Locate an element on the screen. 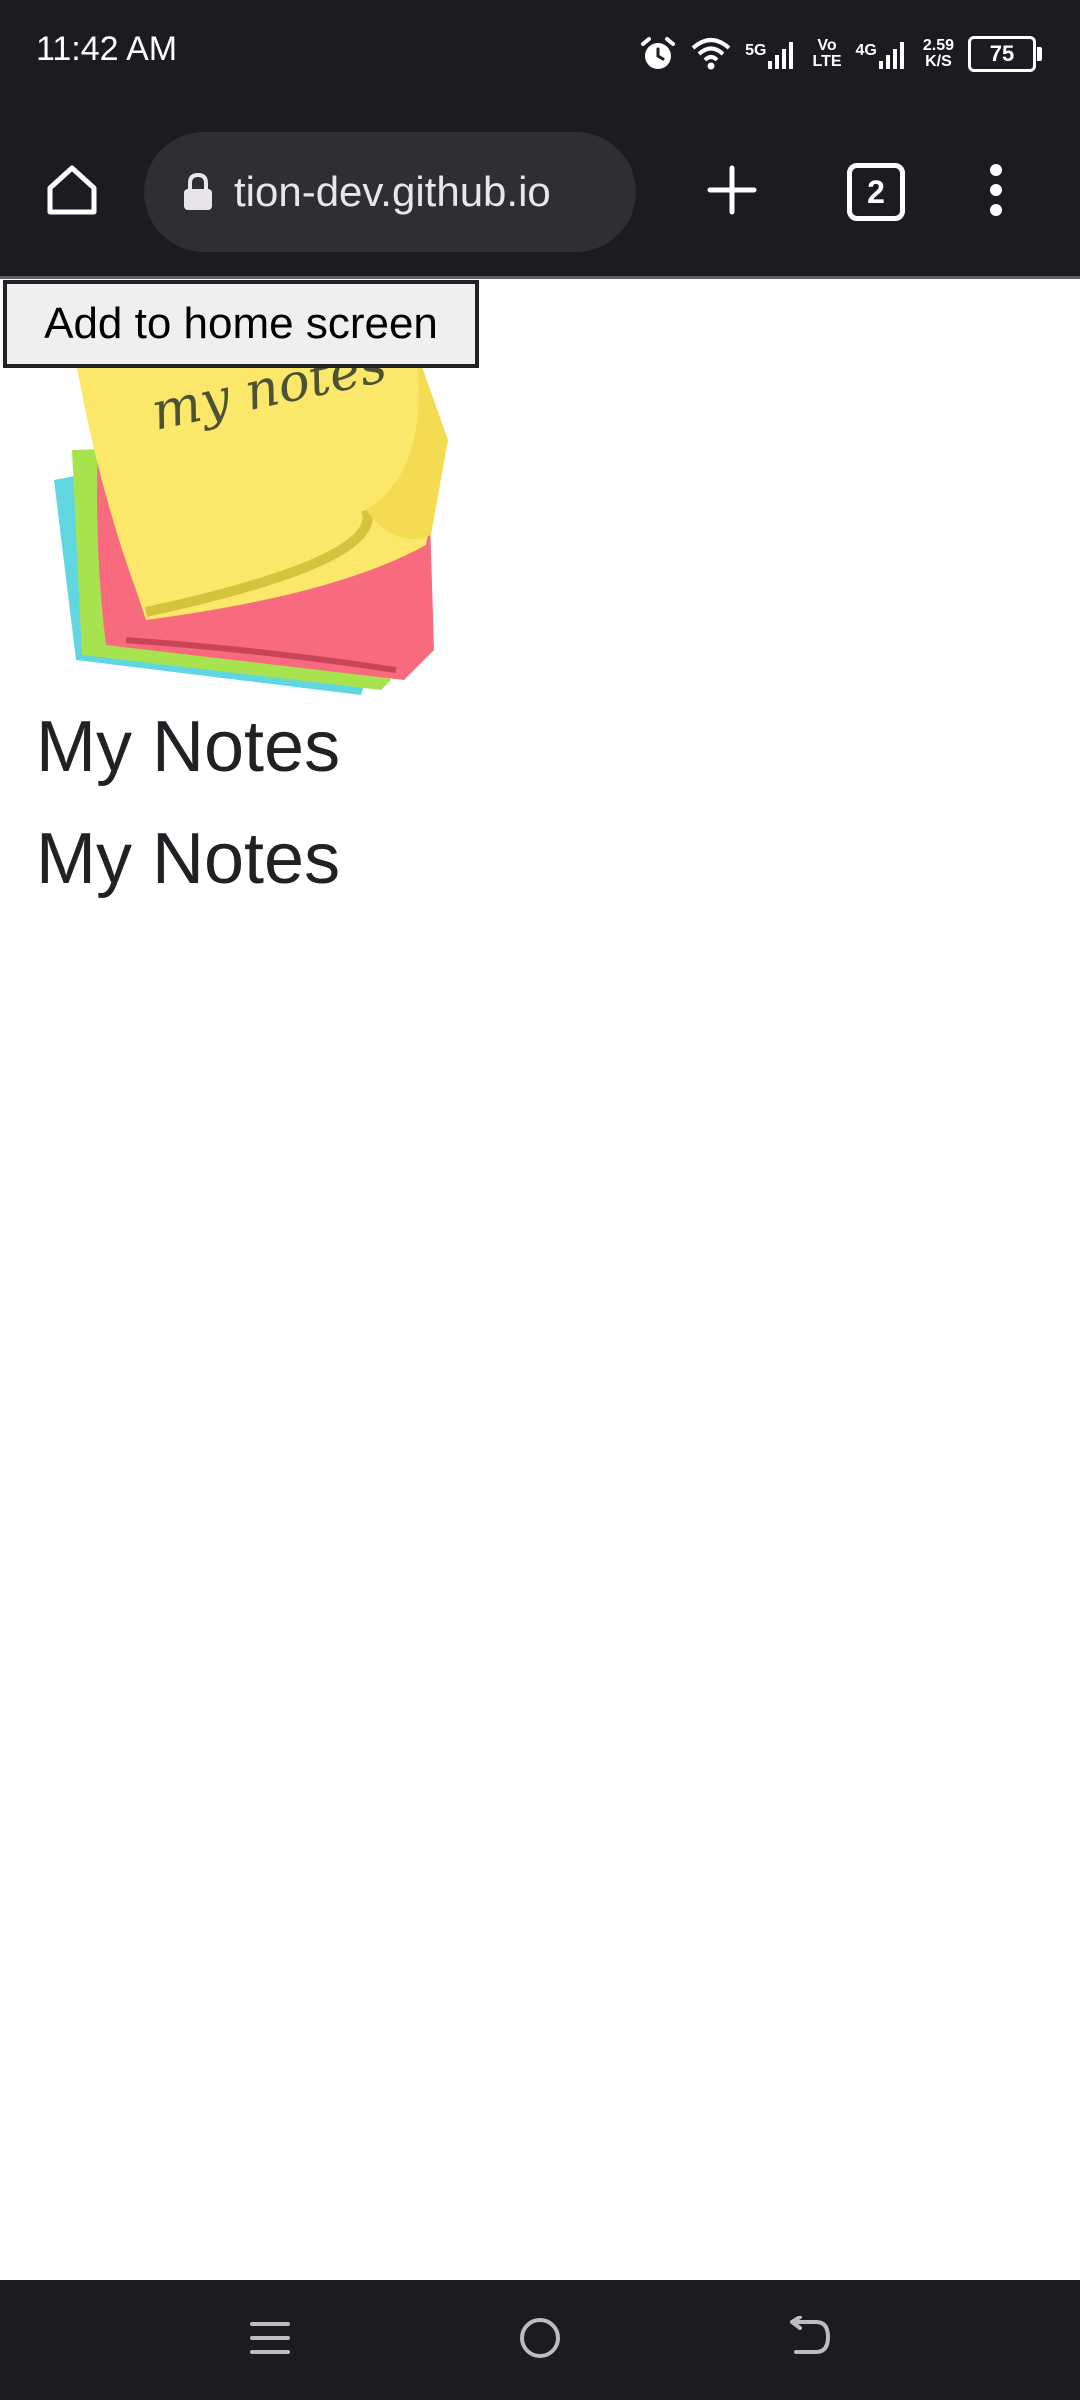 The width and height of the screenshot is (1080, 2400). tab-count: 2 is located at coordinates (876, 191).